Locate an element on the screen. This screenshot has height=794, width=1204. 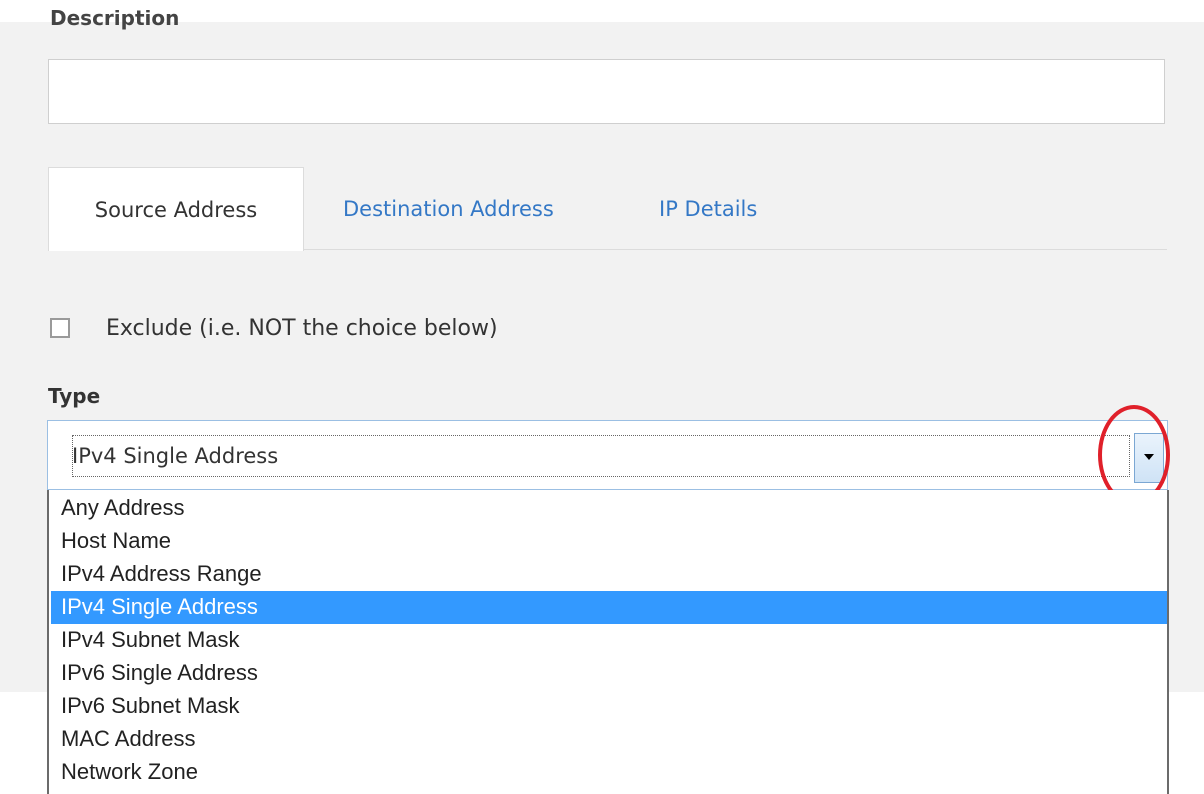
description-input is located at coordinates (606, 91).